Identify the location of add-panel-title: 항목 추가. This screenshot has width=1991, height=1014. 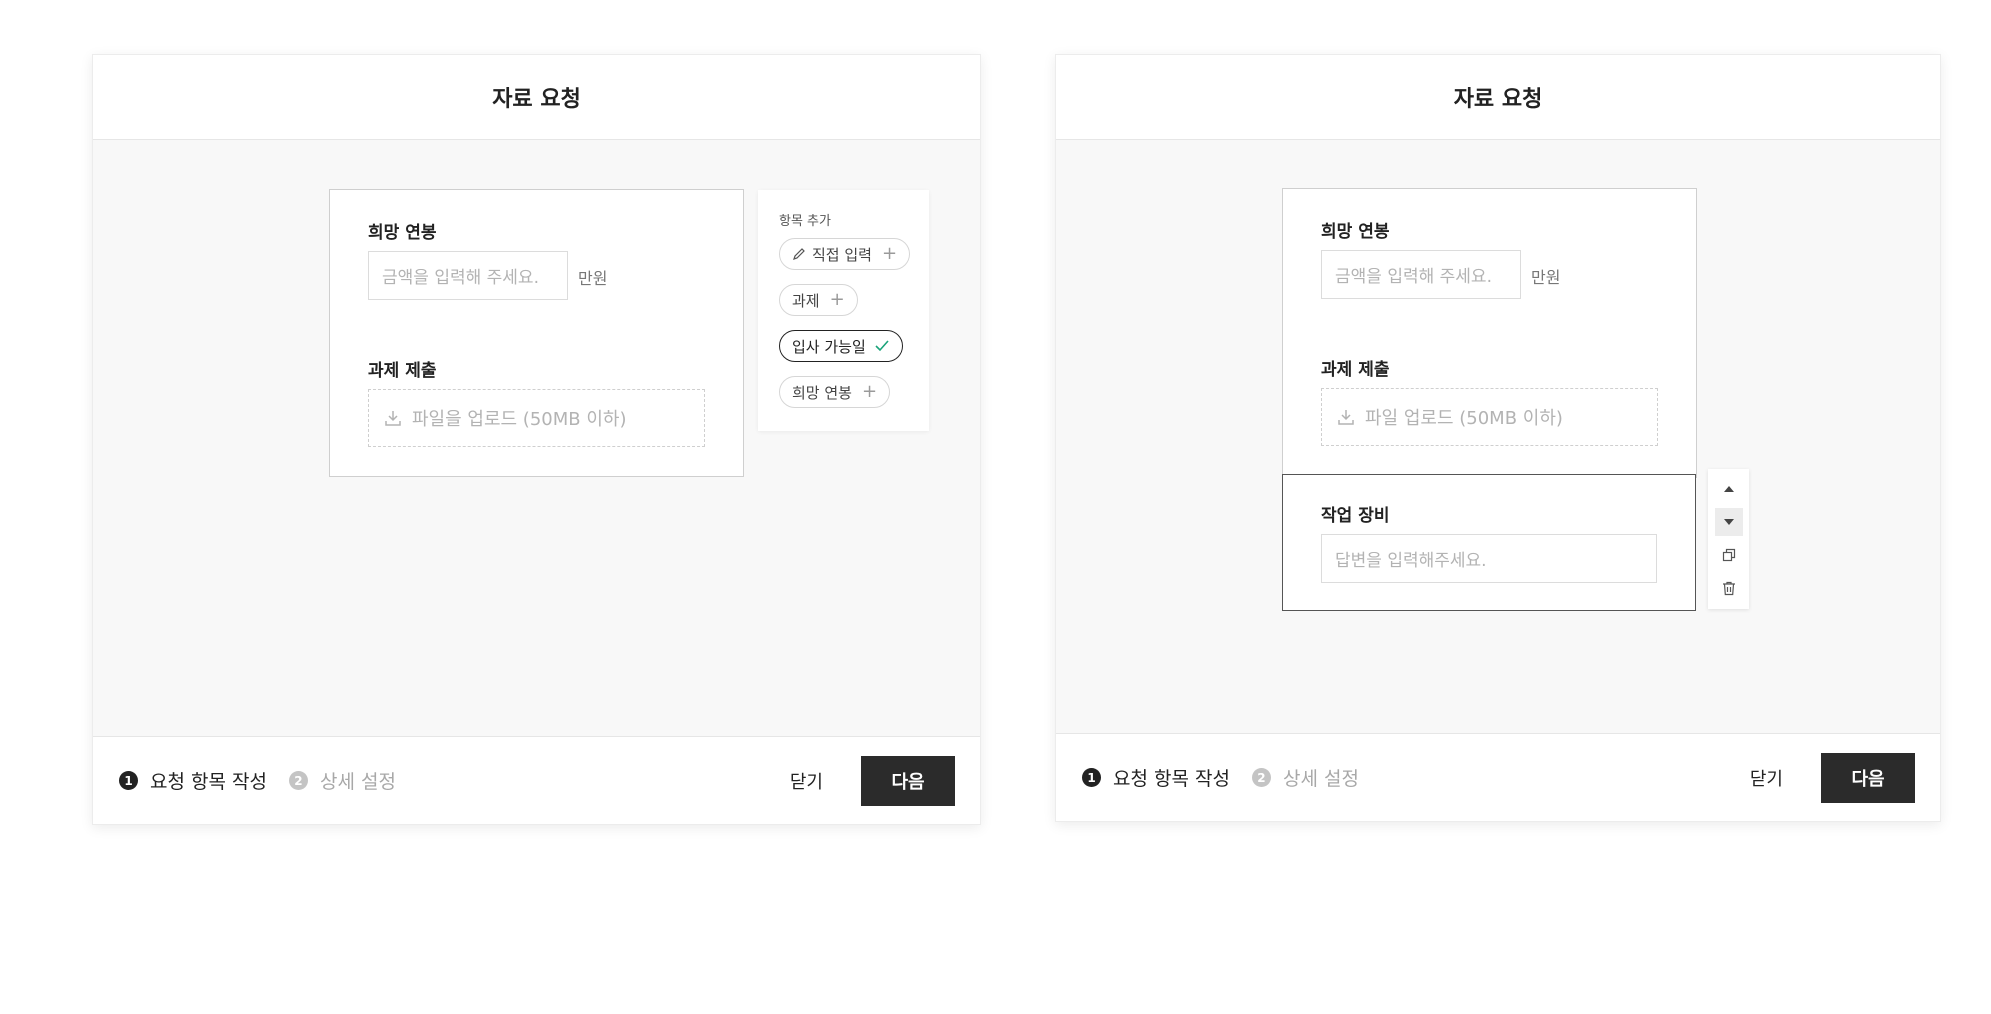
(805, 221).